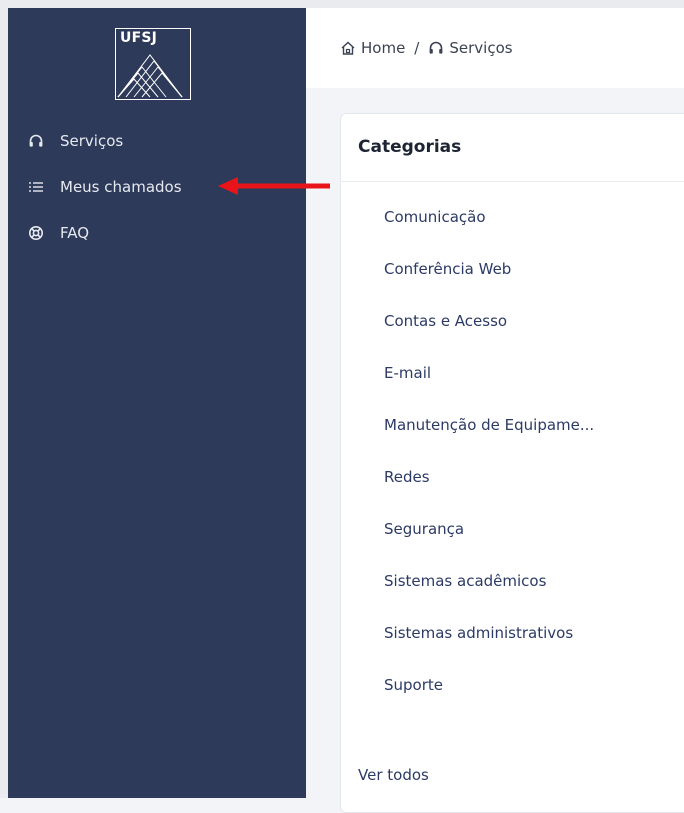  Describe the element at coordinates (407, 373) in the screenshot. I see `category-link: E-mail` at that location.